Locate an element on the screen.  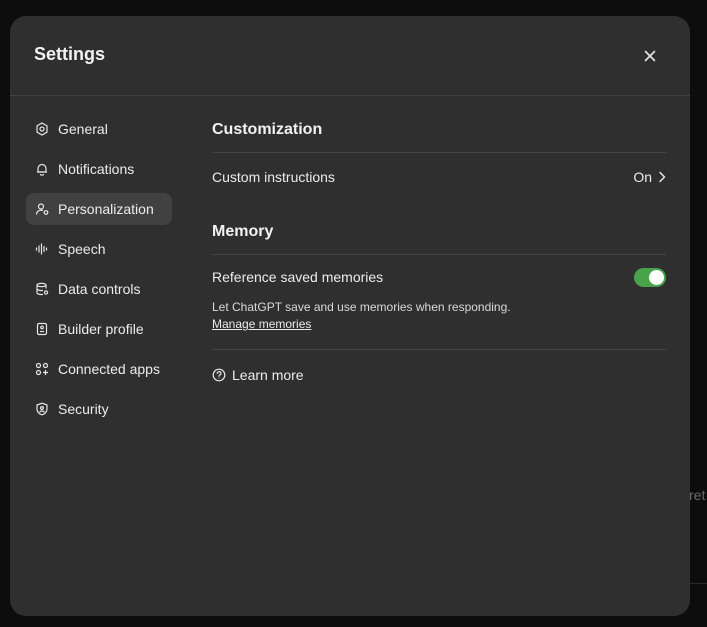
sidebar-item-general: General is located at coordinates (99, 129).